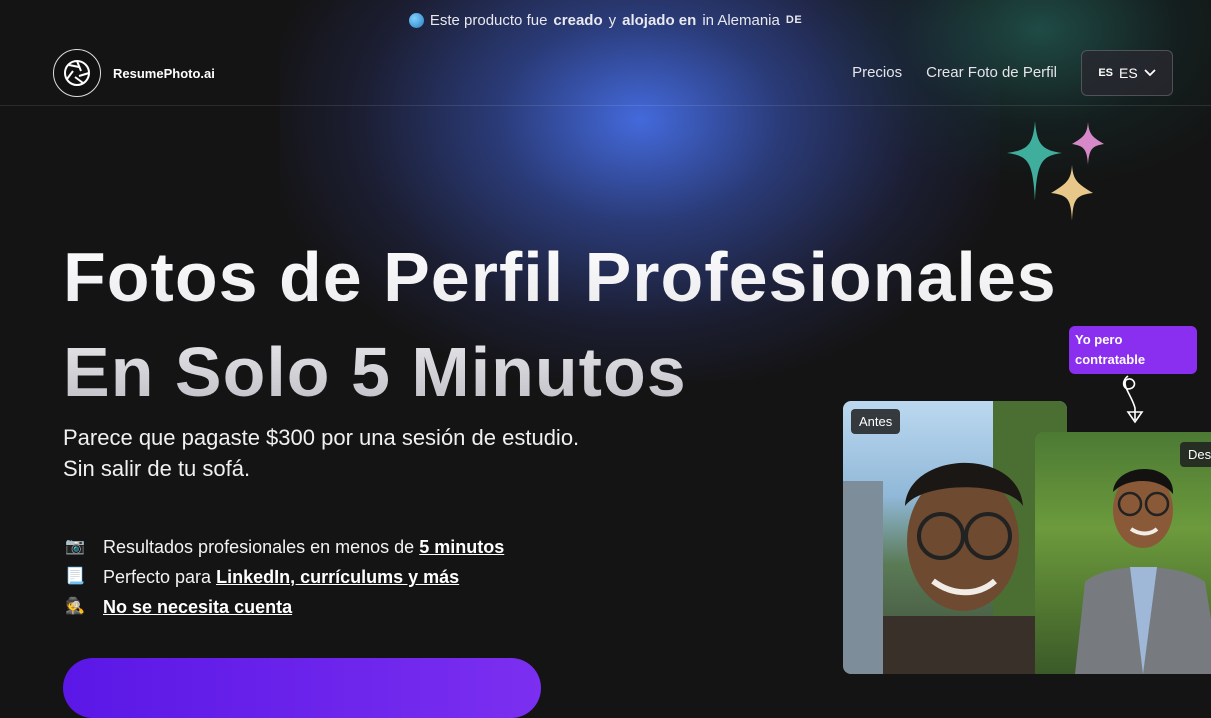  Describe the element at coordinates (741, 20) in the screenshot. I see `banner-location: in Alemania` at that location.